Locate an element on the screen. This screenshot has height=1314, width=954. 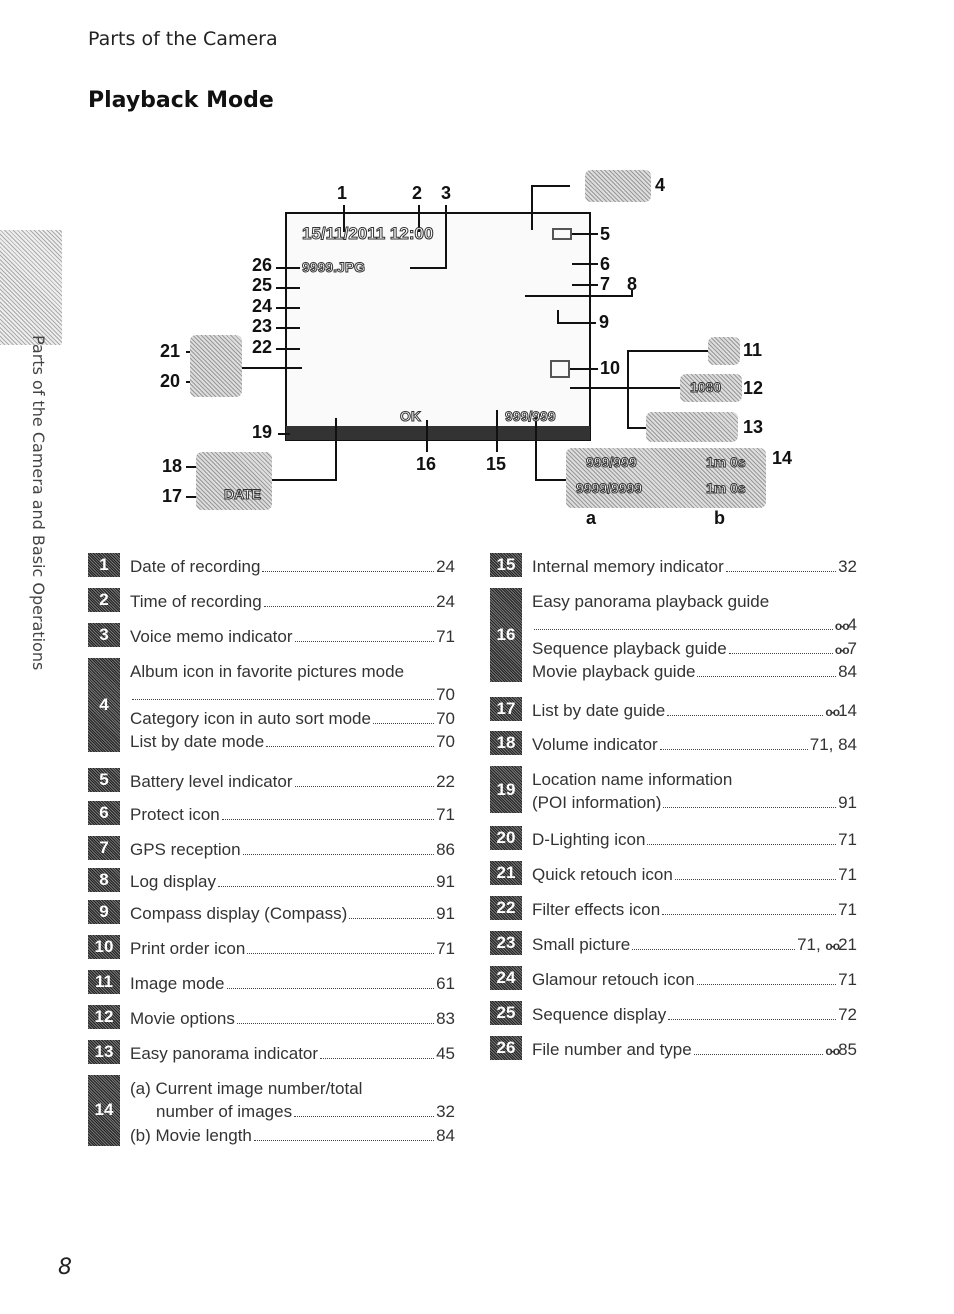
item-label: D-Lighting icon is located at coordinates (589, 839).